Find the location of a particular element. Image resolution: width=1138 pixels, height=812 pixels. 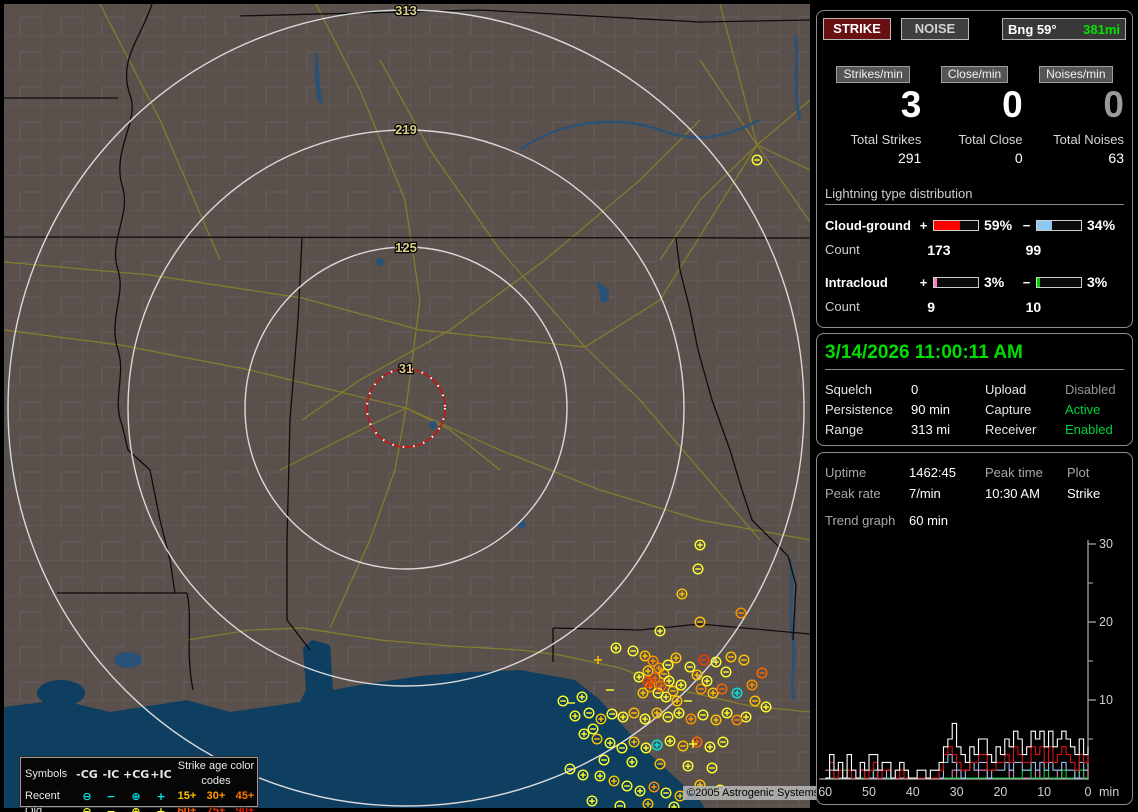

trend-graph-label: Trend graph is located at coordinates (860, 520).